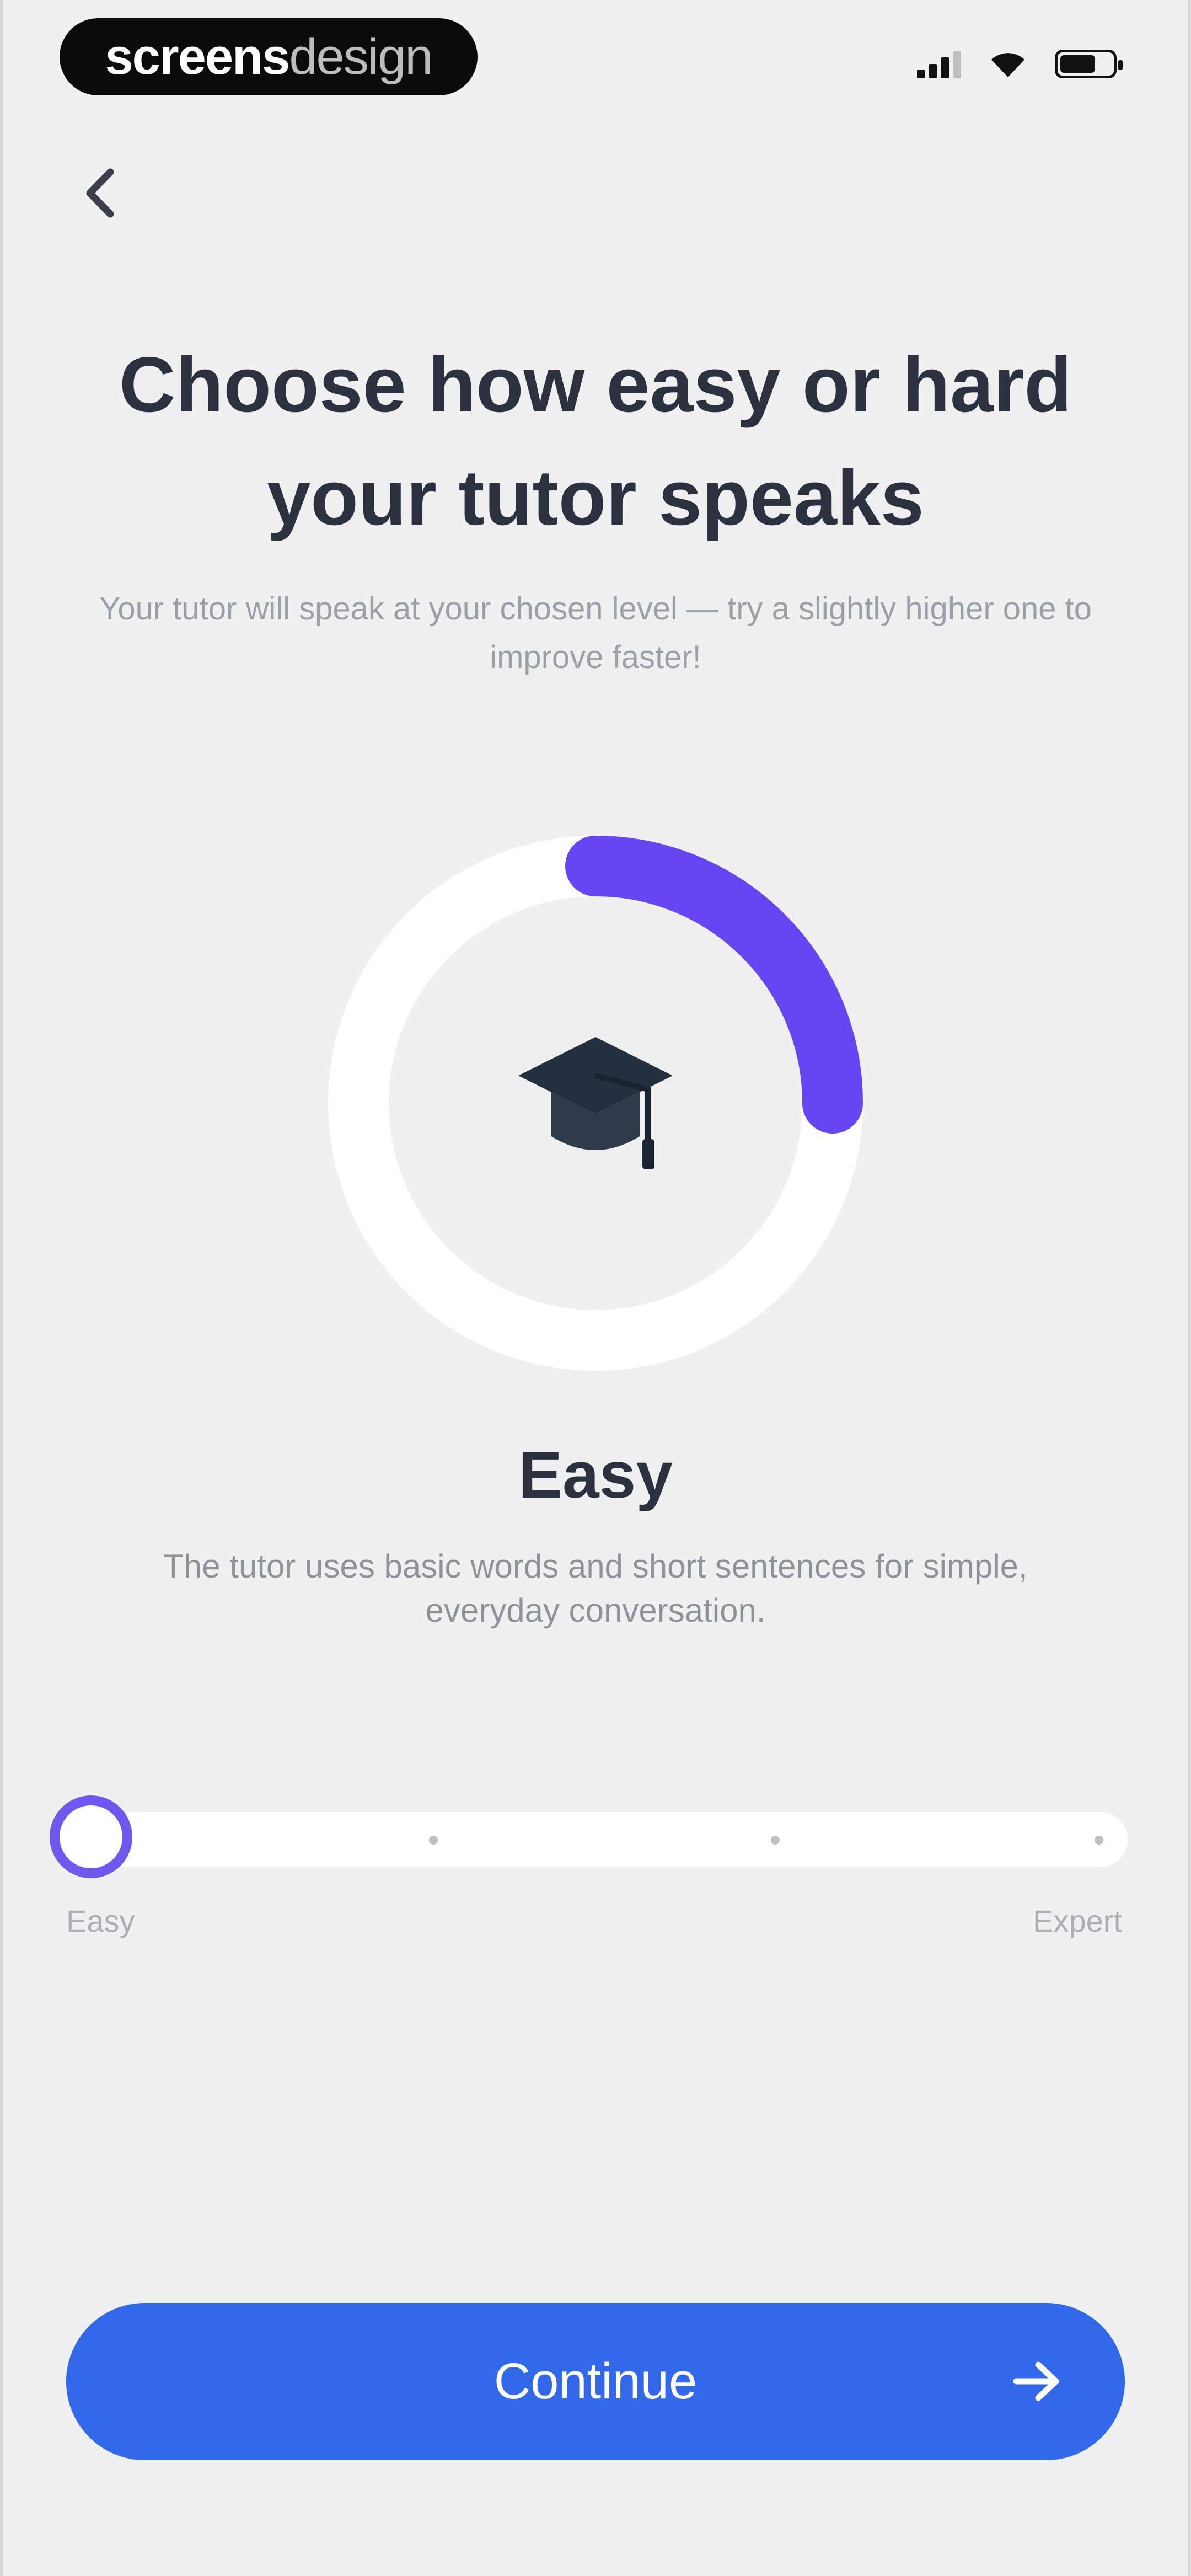  I want to click on back-button, so click(99, 193).